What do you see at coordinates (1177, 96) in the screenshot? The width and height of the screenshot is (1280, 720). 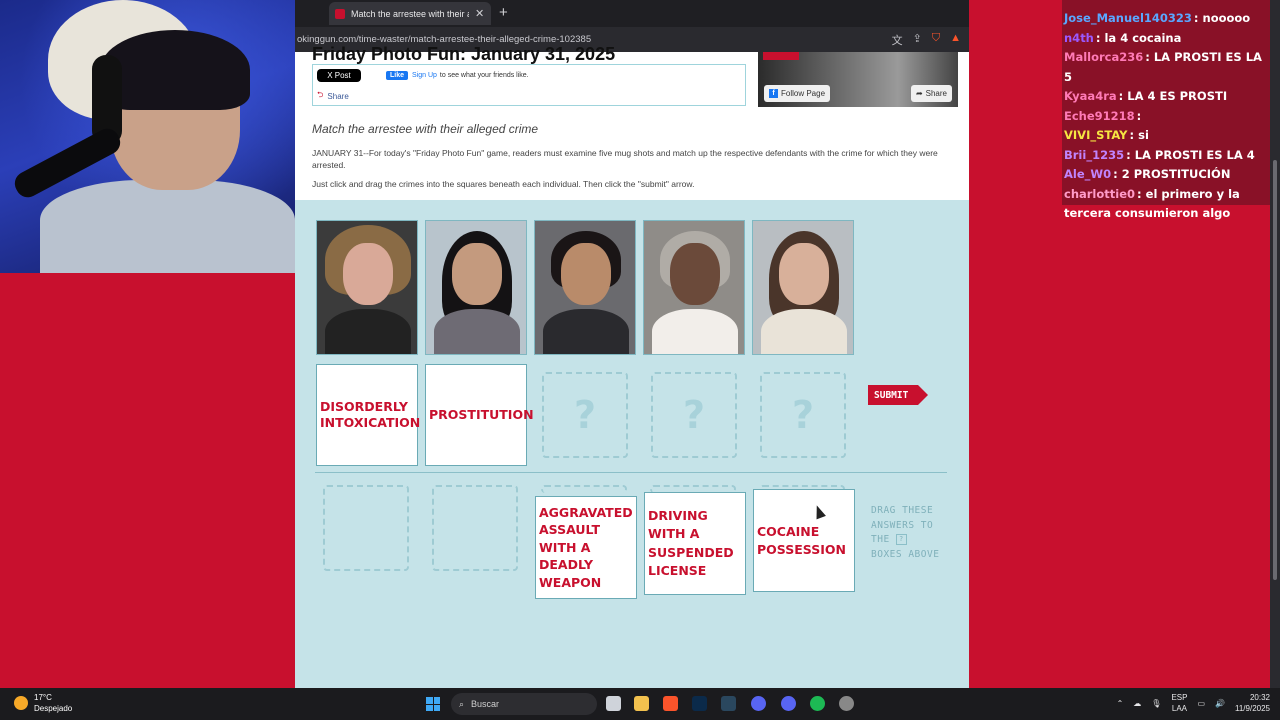 I see `chat-text: LA 4 ES PROSTI` at bounding box center [1177, 96].